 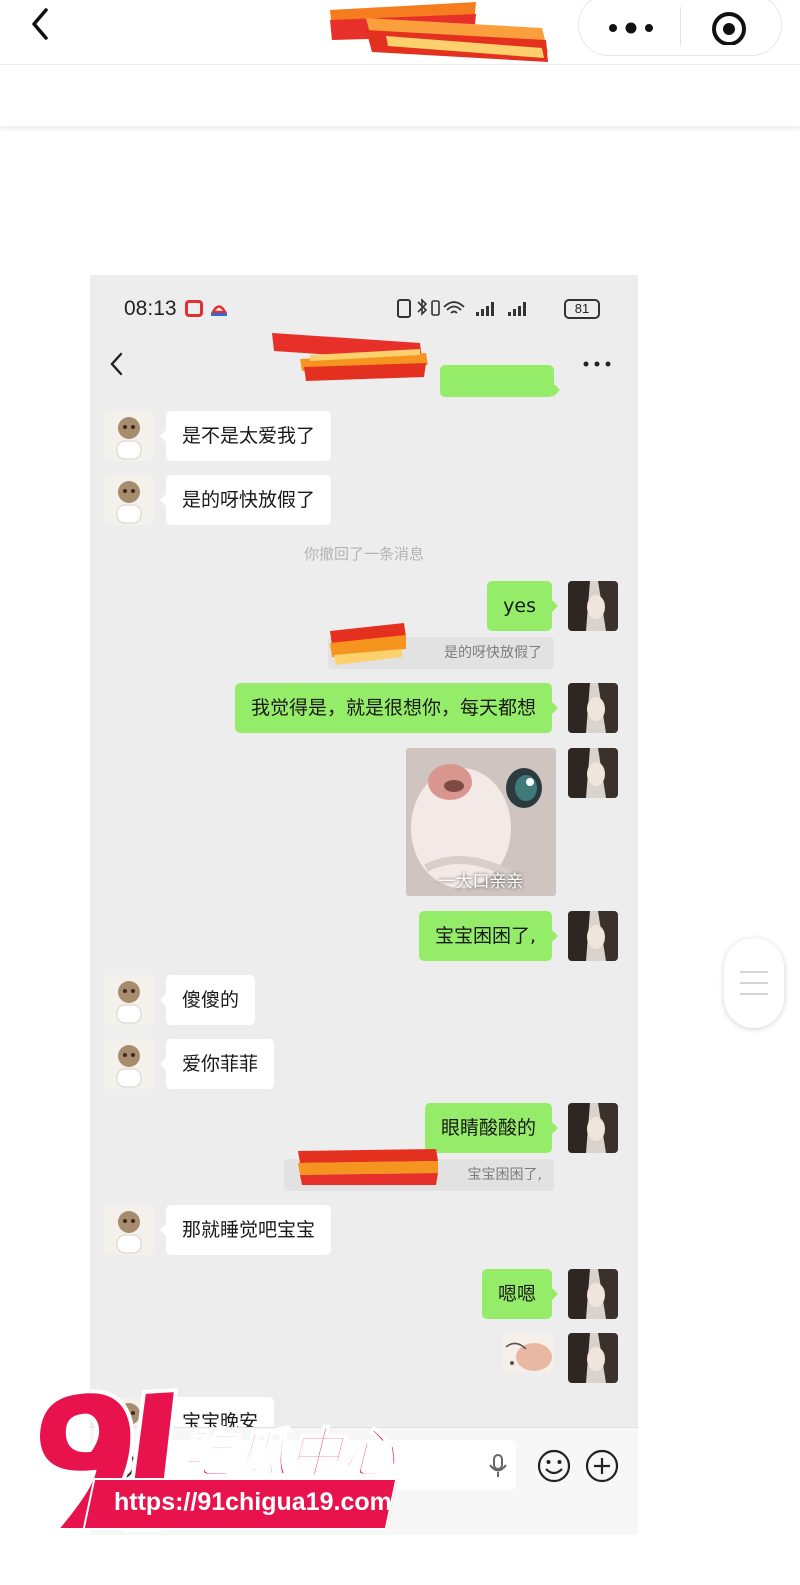 I want to click on message-bubble: 傻傻的, so click(x=207, y=1000).